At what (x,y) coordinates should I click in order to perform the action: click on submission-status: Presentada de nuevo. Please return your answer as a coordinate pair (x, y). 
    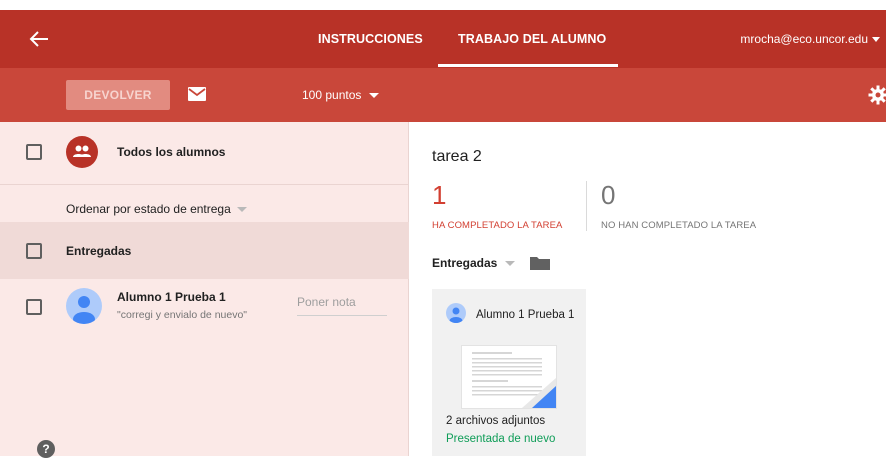
    Looking at the image, I should click on (500, 439).